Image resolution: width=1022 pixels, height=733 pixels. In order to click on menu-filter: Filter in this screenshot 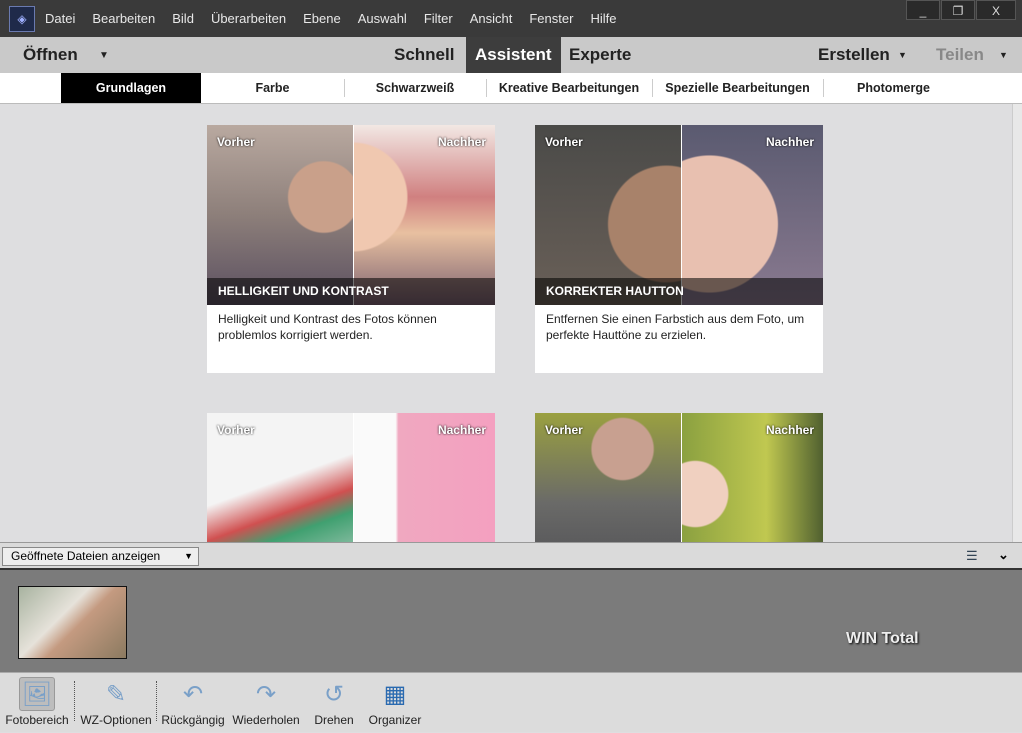, I will do `click(438, 18)`.